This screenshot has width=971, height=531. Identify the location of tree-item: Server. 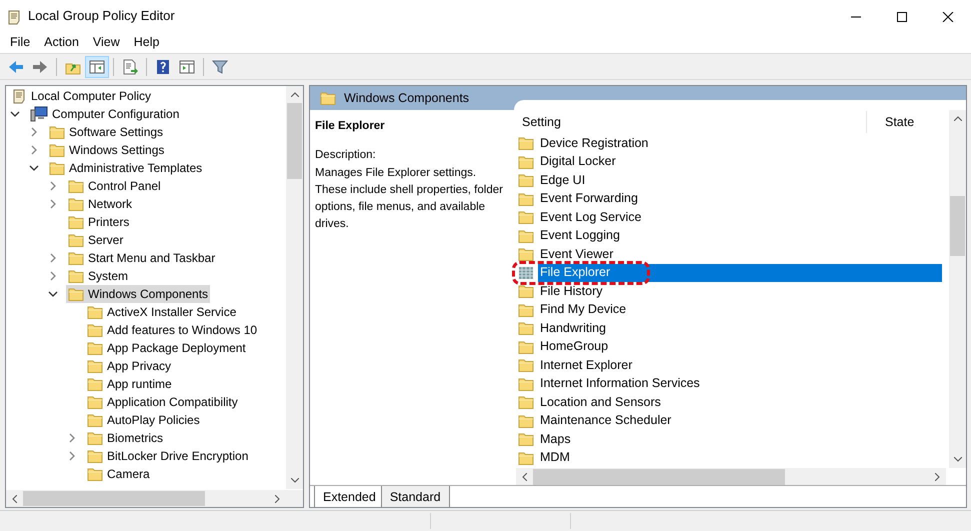
(96, 240).